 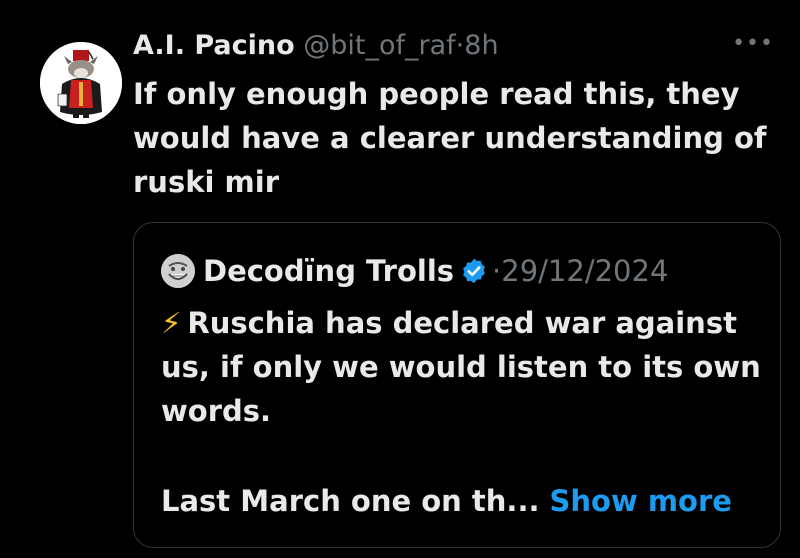 I want to click on quoted-display-name: Decodïng Trolls, so click(x=328, y=271).